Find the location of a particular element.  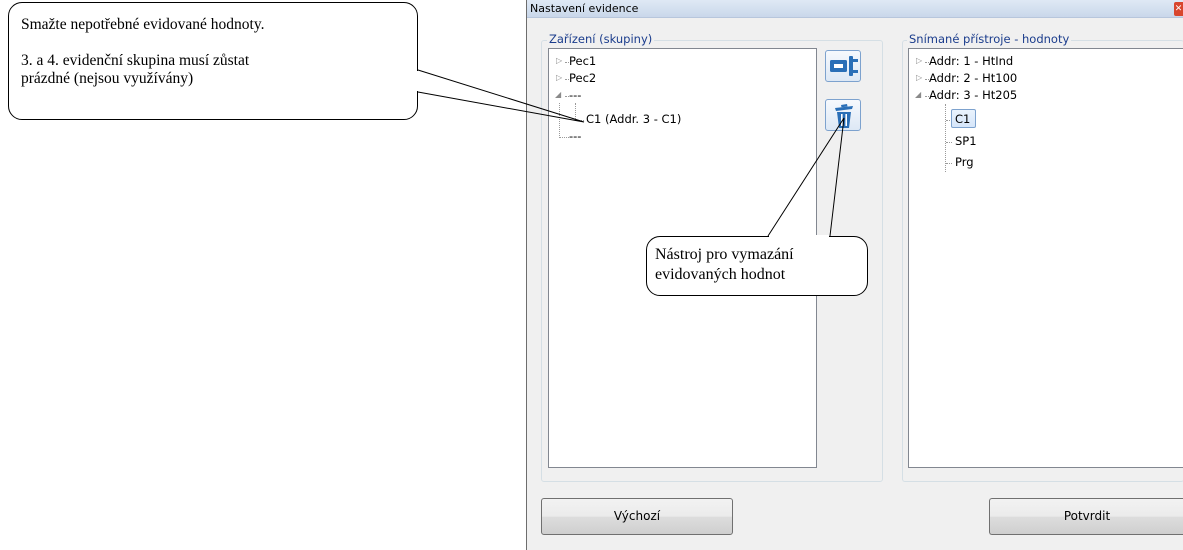

assign-button is located at coordinates (843, 66).